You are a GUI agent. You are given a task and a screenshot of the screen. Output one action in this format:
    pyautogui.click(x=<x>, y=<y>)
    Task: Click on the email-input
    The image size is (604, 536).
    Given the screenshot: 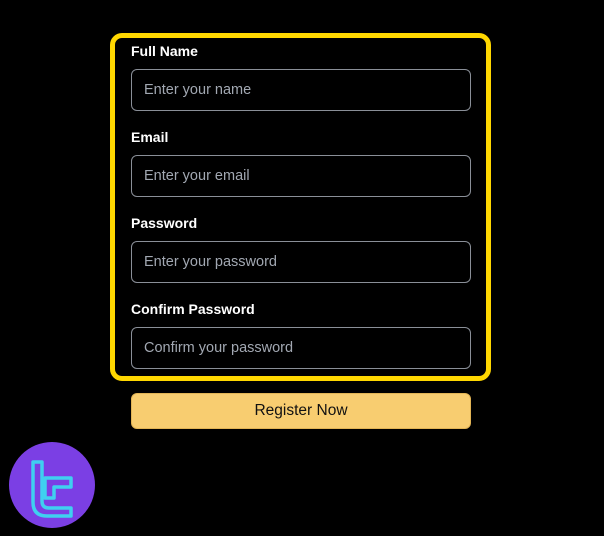 What is the action you would take?
    pyautogui.click(x=301, y=176)
    